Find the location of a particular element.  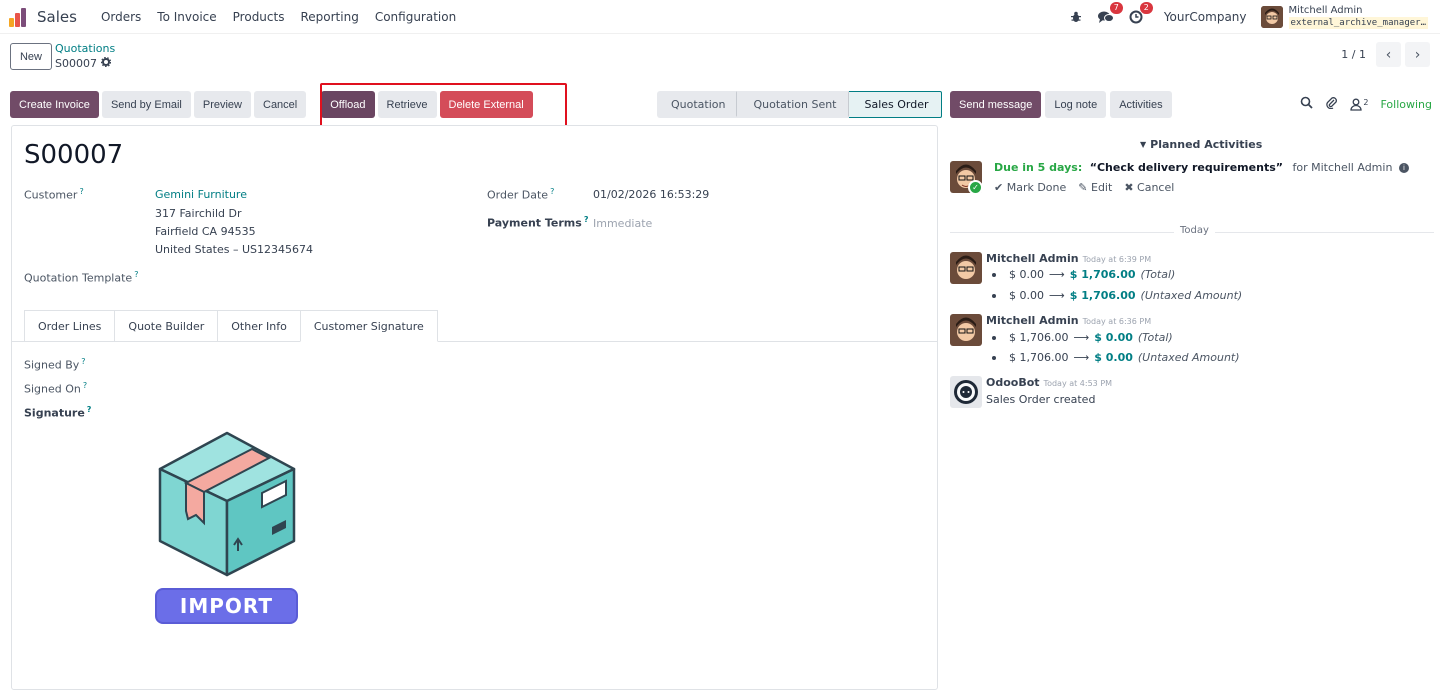

message-author: OdooBot is located at coordinates (1013, 382).